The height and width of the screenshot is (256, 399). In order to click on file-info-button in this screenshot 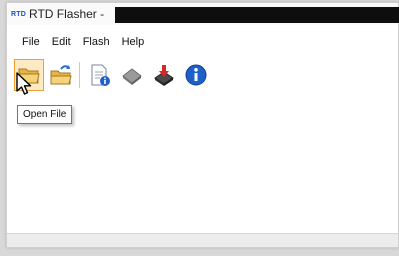, I will do `click(100, 75)`.